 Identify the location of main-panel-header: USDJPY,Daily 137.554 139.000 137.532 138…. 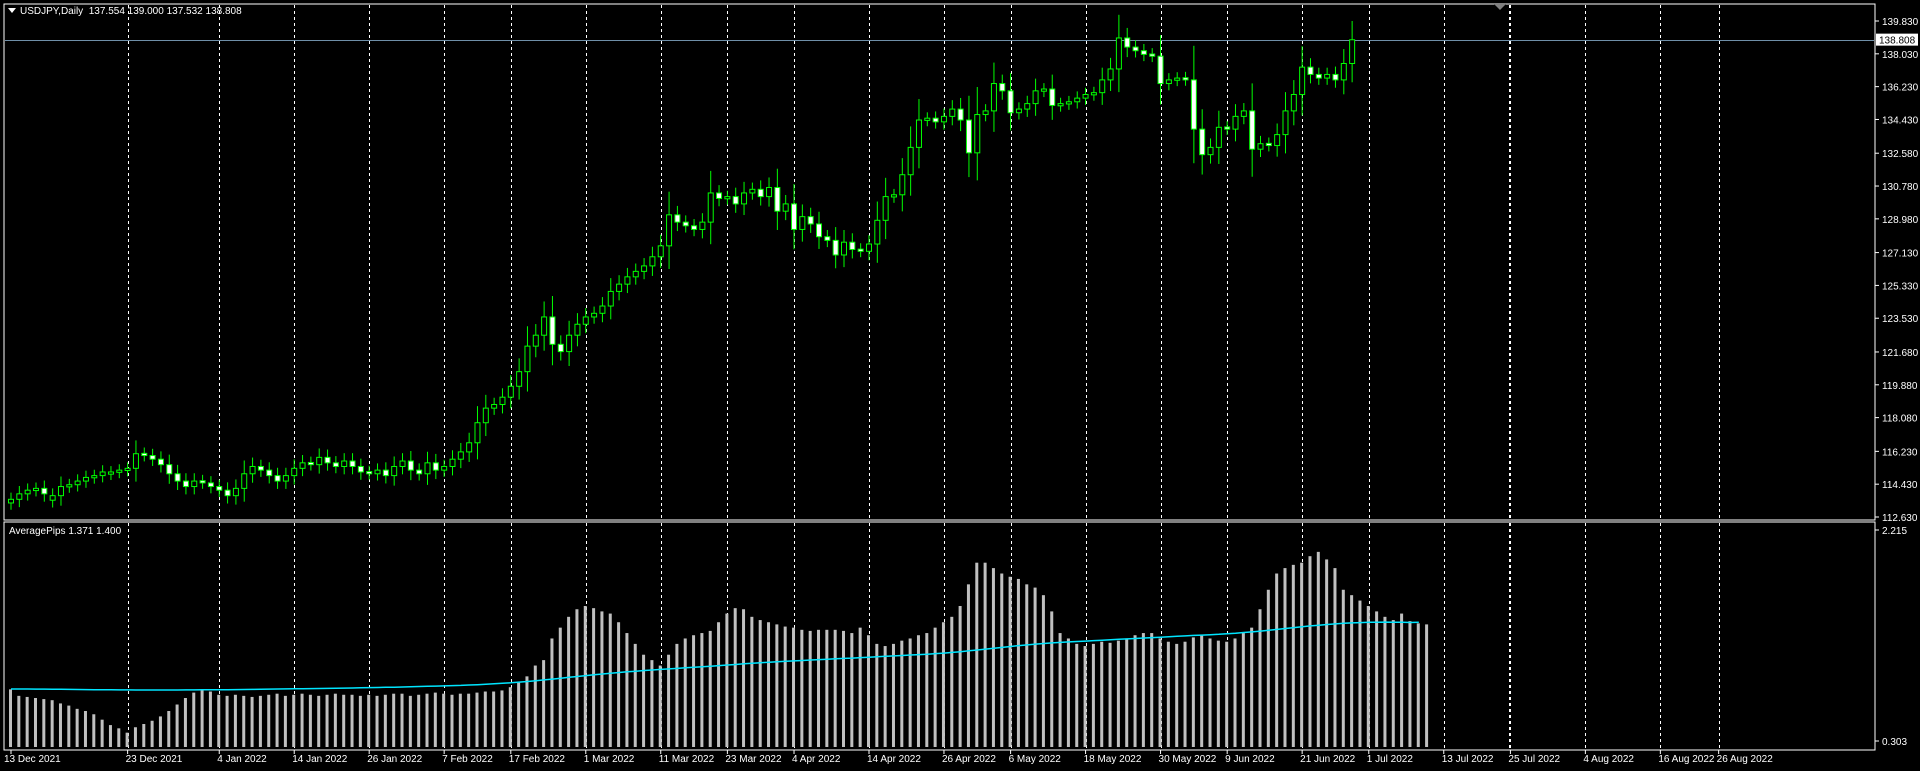
(125, 11).